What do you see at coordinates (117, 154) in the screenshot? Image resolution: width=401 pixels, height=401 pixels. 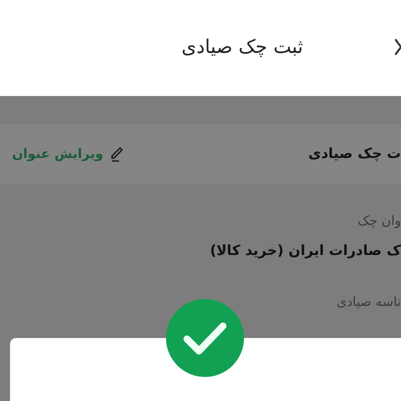 I see `pencil-icon` at bounding box center [117, 154].